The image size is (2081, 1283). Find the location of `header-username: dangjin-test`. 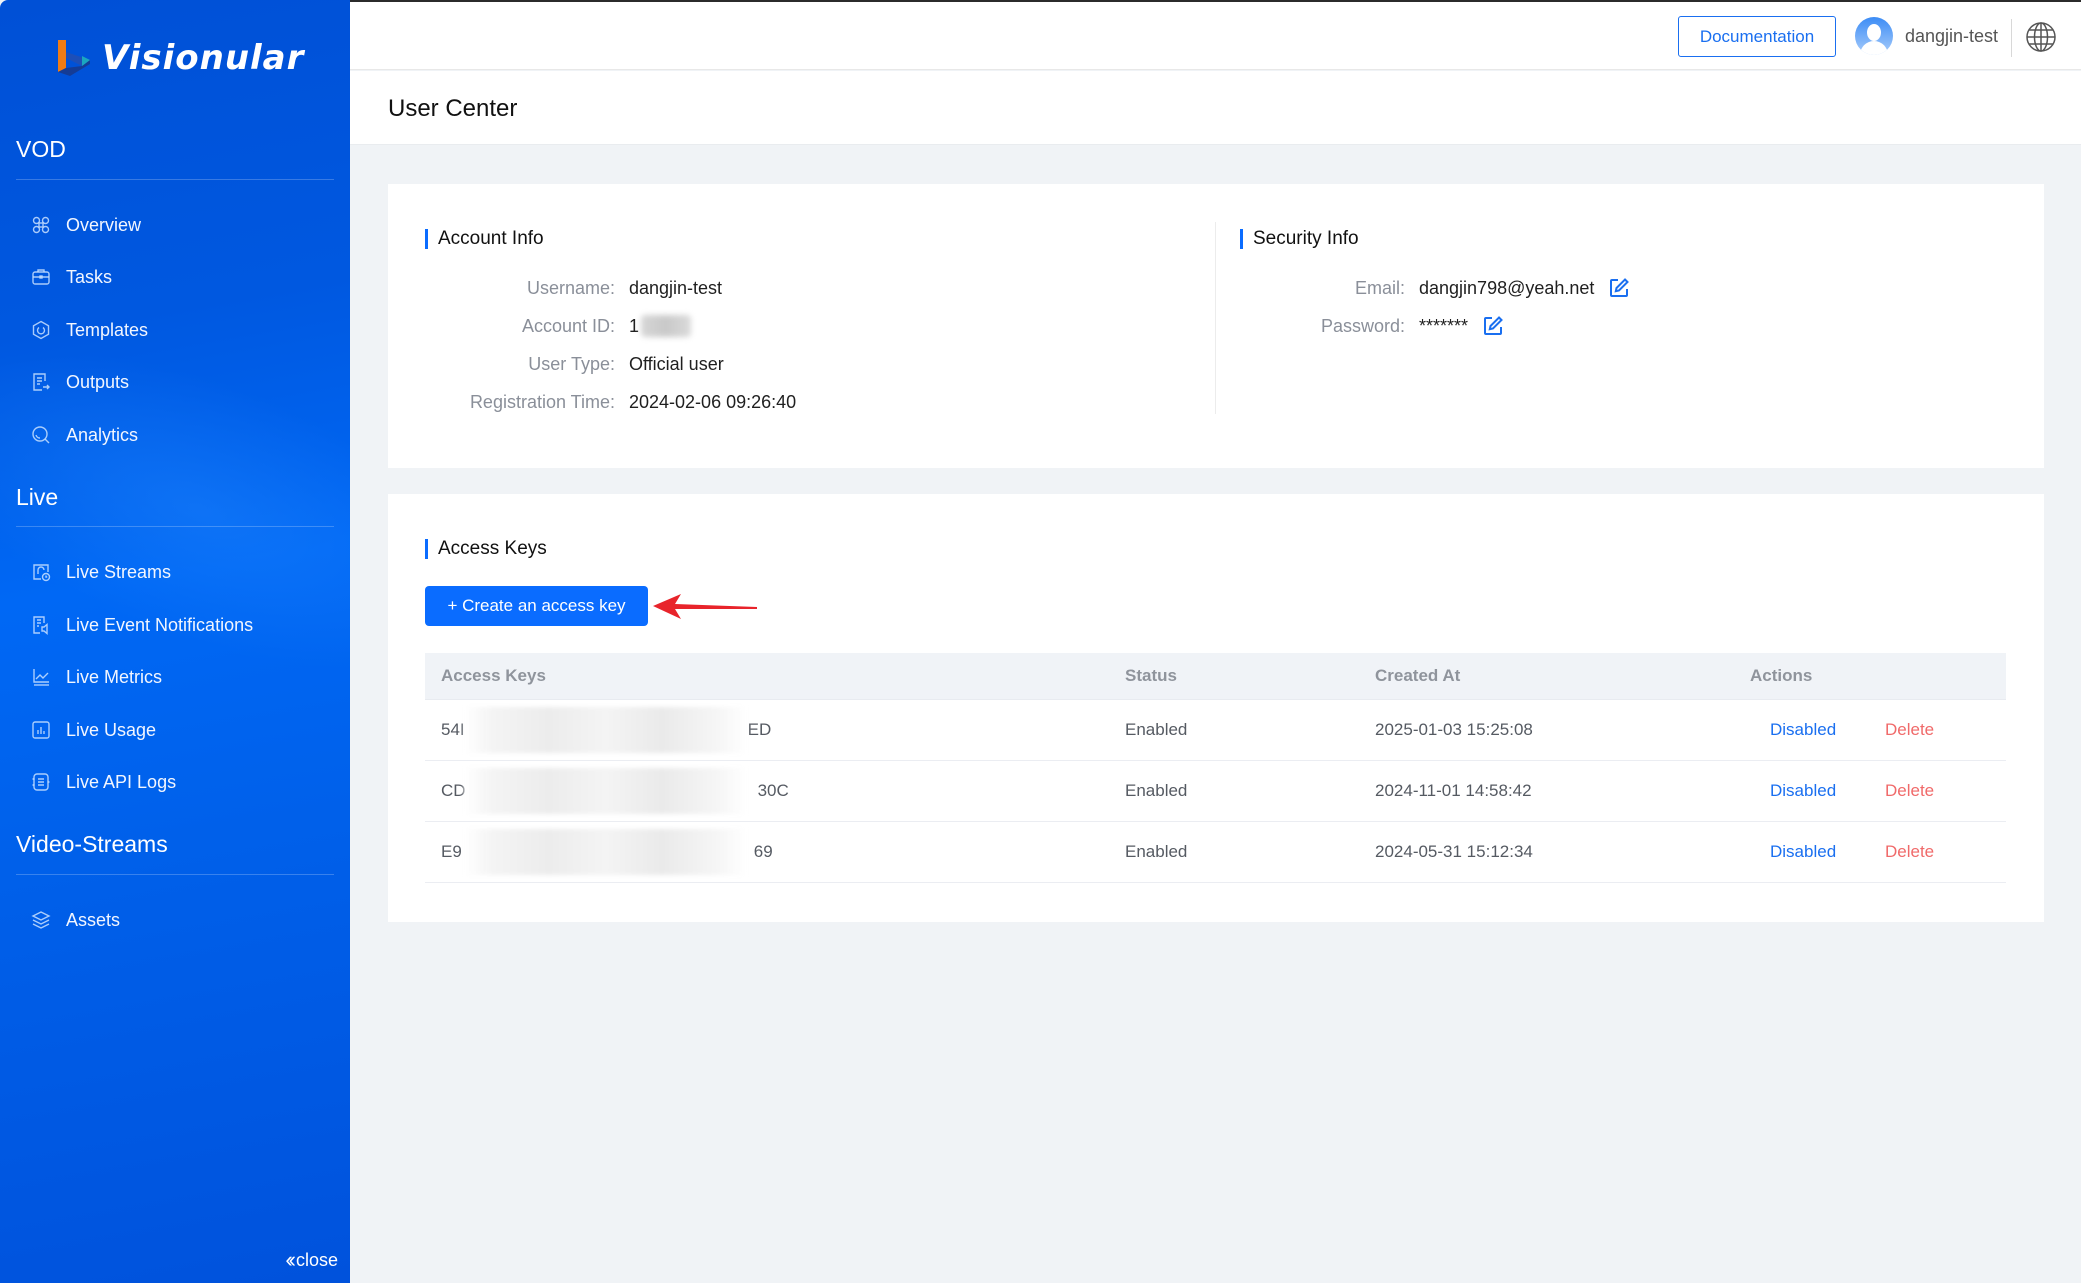

header-username: dangjin-test is located at coordinates (1951, 36).